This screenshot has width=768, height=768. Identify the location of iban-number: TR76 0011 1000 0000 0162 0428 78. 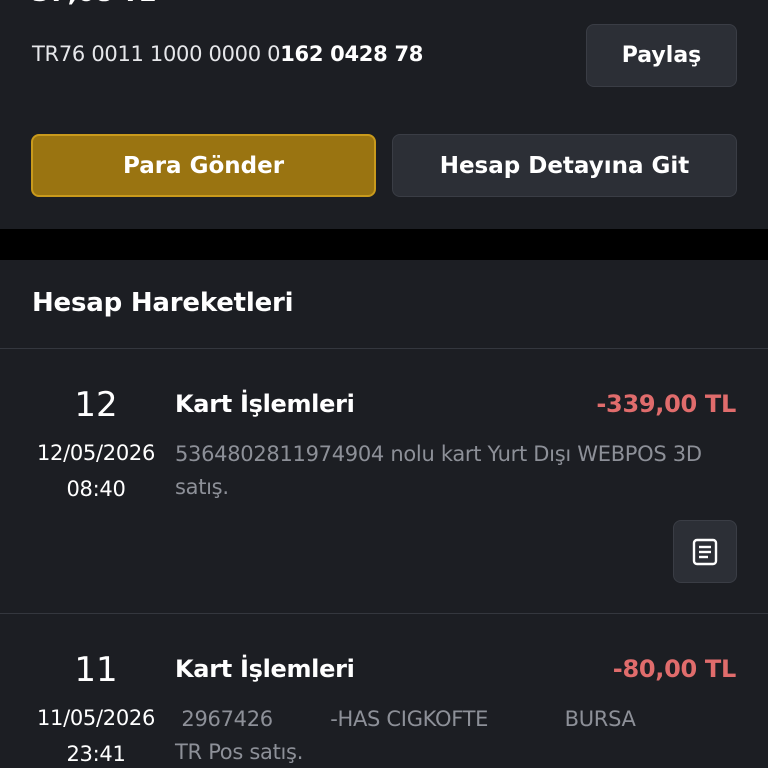
(227, 54).